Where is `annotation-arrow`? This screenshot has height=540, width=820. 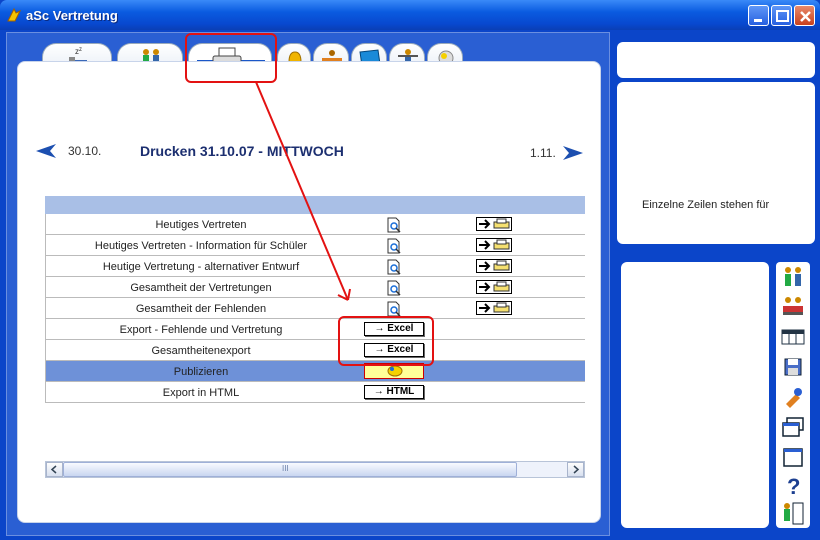 annotation-arrow is located at coordinates (303, 191).